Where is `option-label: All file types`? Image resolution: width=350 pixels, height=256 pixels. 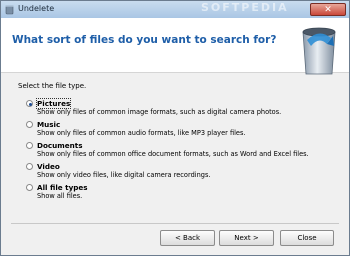 option-label: All file types is located at coordinates (62, 187).